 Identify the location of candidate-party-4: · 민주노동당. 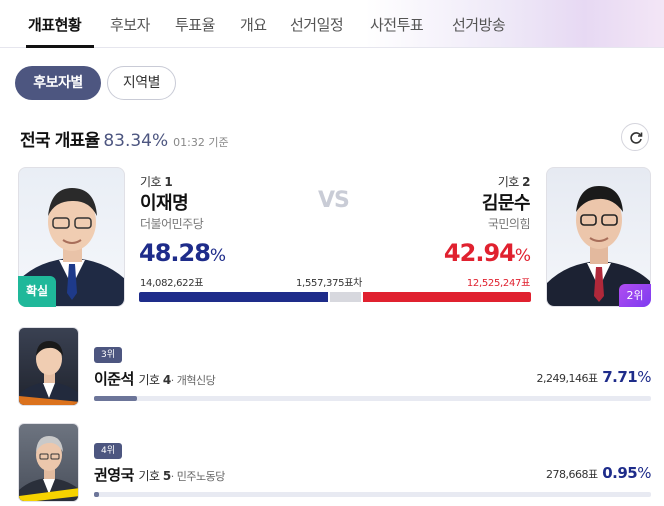
(198, 476).